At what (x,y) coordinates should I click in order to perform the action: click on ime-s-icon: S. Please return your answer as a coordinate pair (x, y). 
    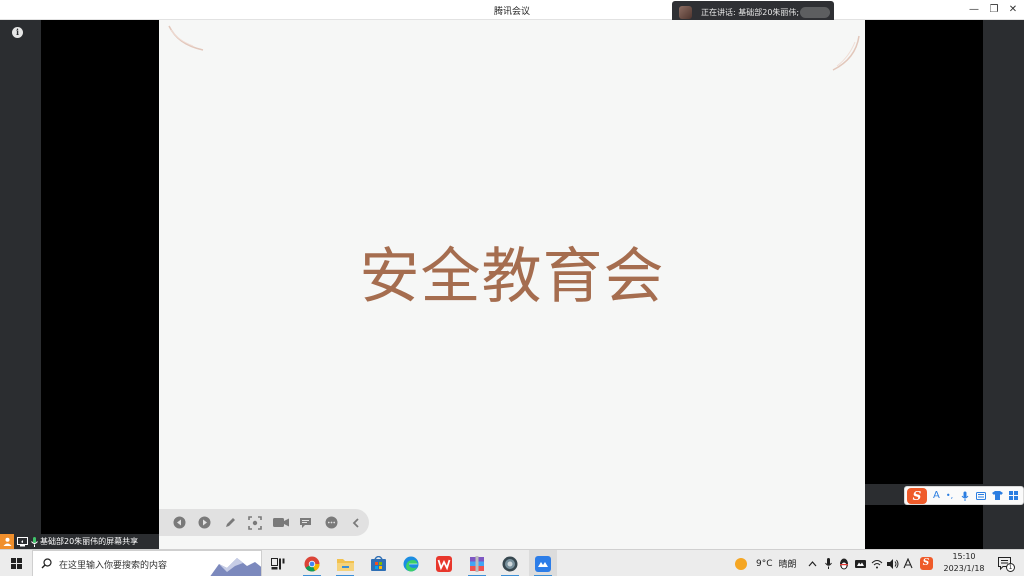
    Looking at the image, I should click on (926, 563).